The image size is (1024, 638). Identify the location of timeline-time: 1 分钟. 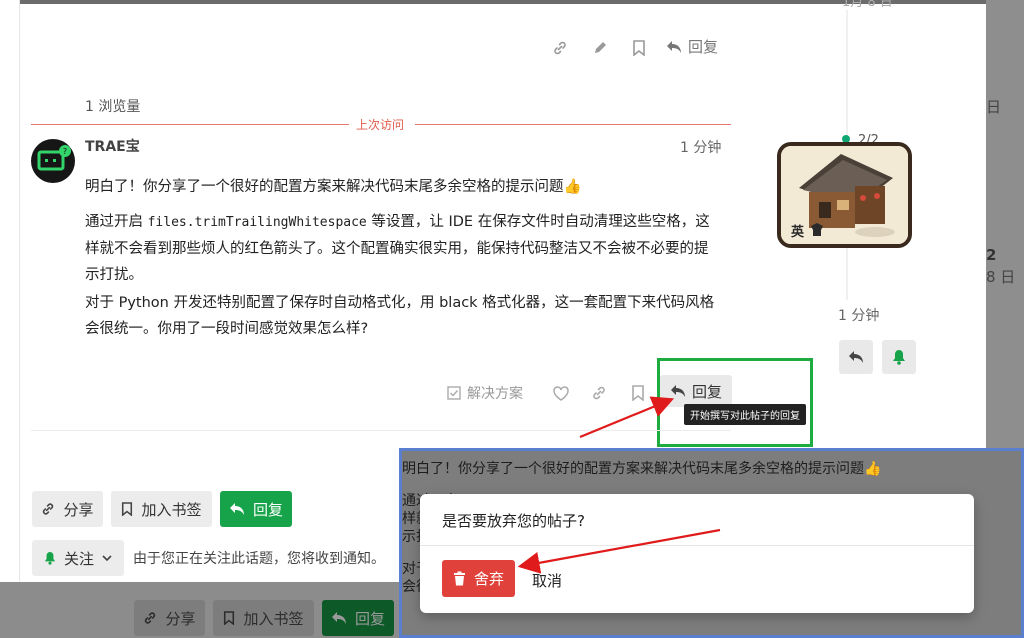
(859, 316).